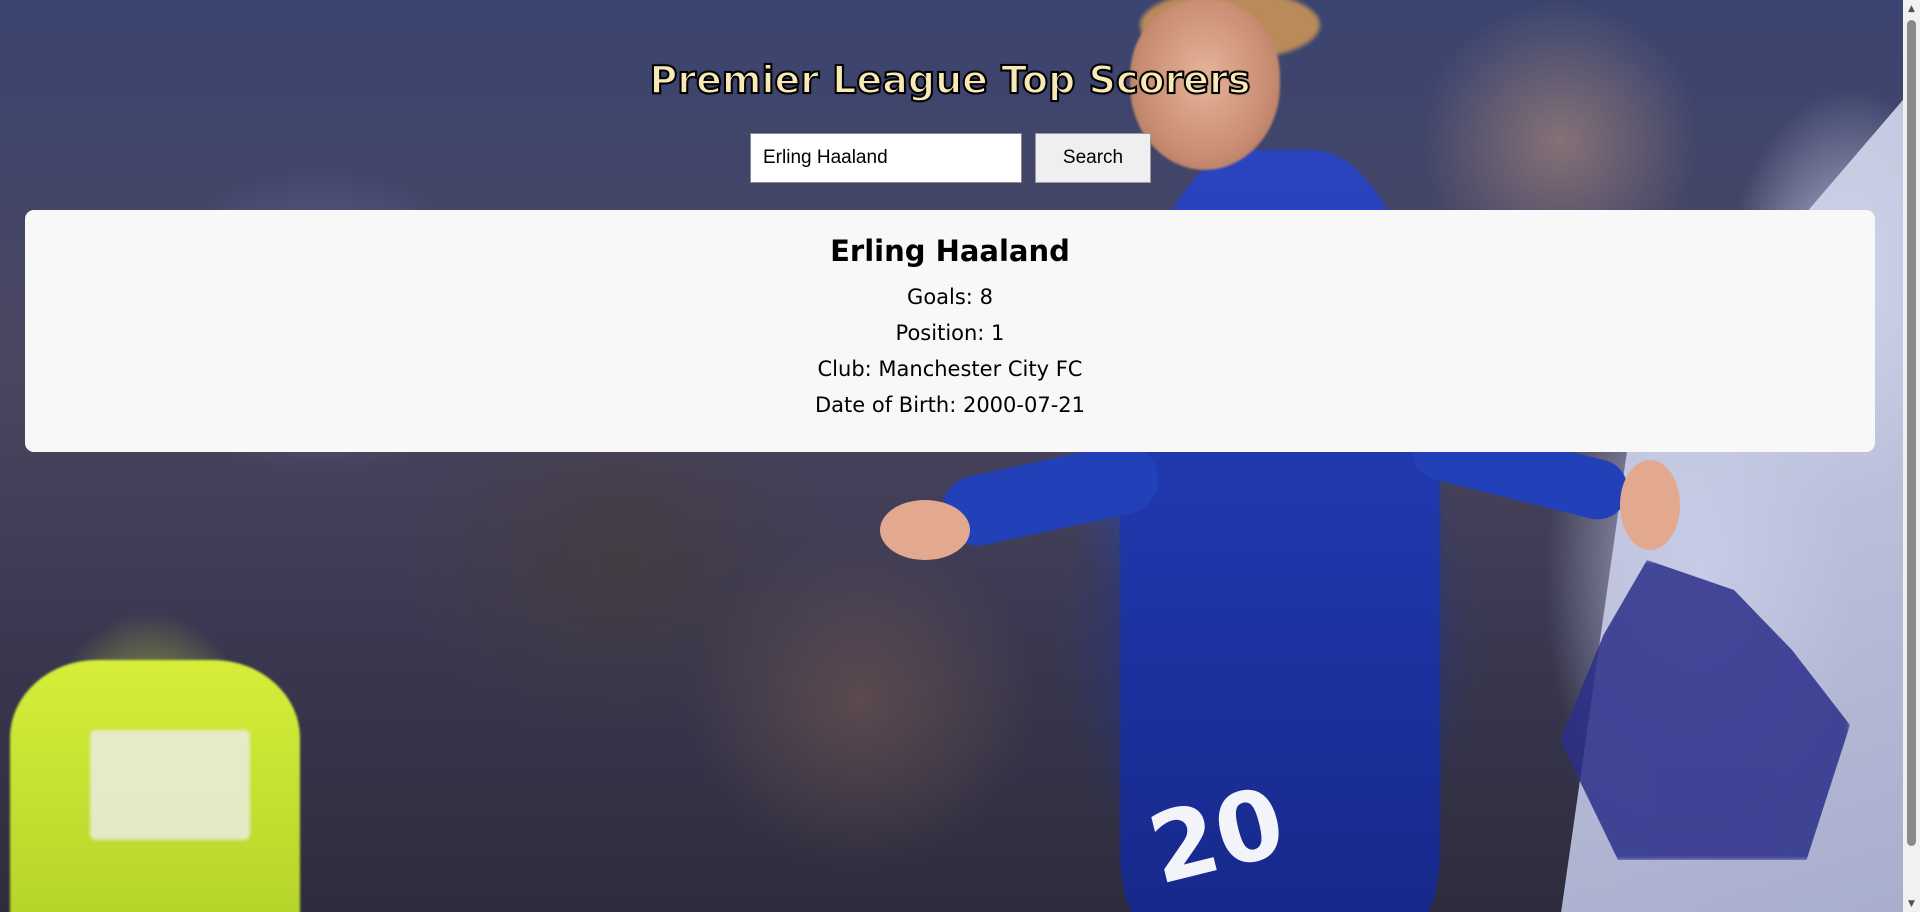 This screenshot has width=1920, height=912. I want to click on chevron-down-icon: ▼, so click(1911, 903).